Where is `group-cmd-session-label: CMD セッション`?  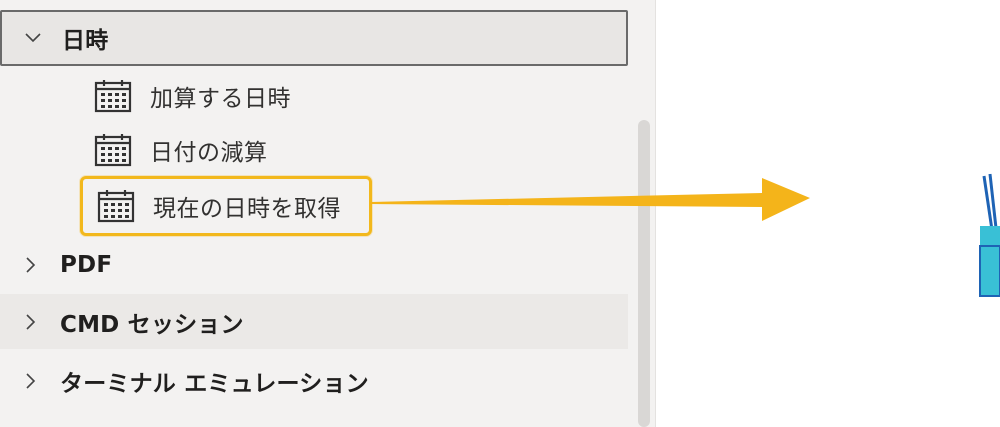
group-cmd-session-label: CMD セッション is located at coordinates (152, 324).